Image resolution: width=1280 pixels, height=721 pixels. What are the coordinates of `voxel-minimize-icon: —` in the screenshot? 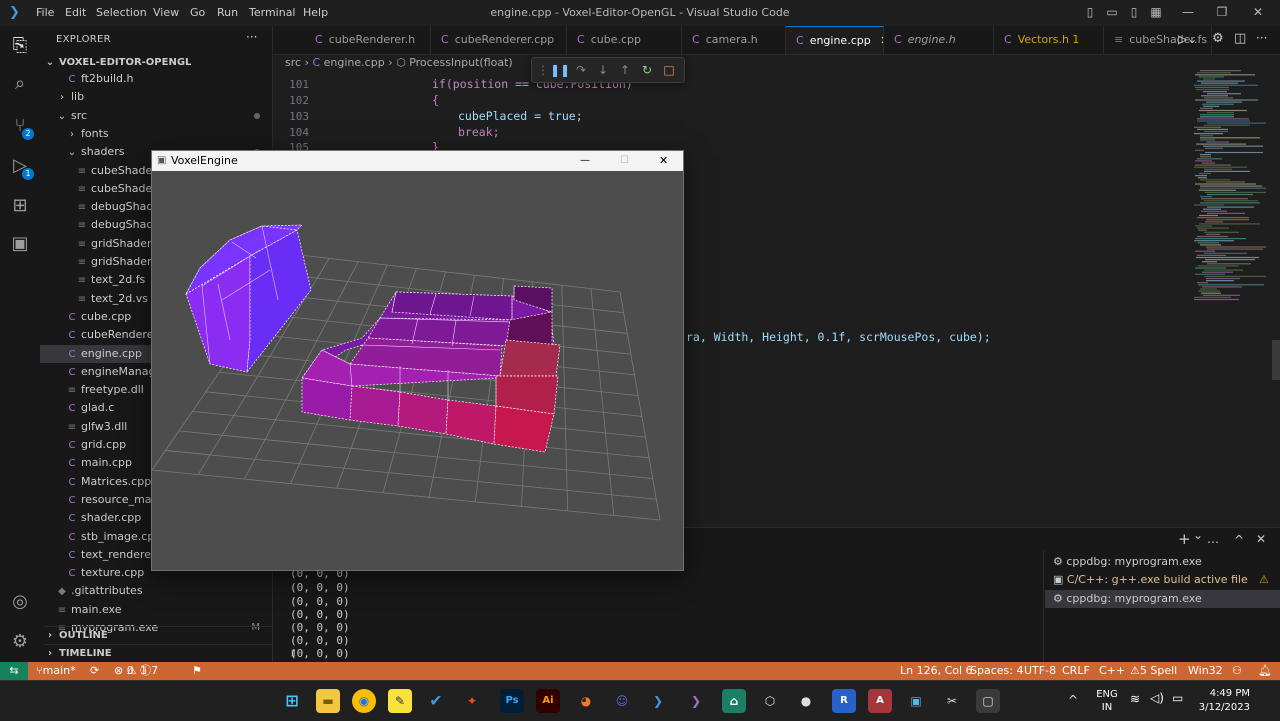 It's located at (585, 161).